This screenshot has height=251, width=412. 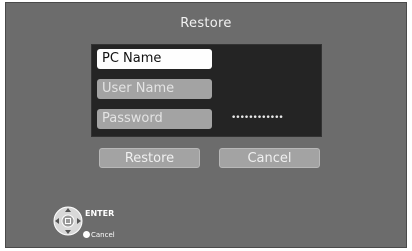 What do you see at coordinates (154, 89) in the screenshot?
I see `user-name-field: User Name` at bounding box center [154, 89].